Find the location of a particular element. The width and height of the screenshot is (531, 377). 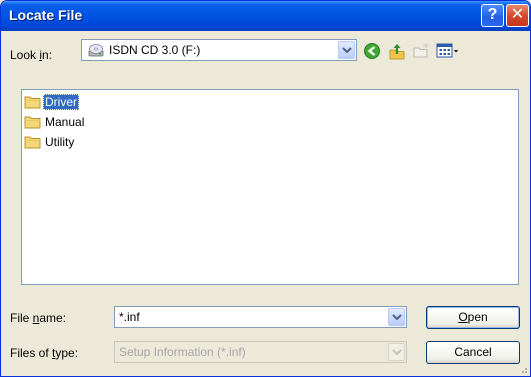

file-name-dropdown-button is located at coordinates (396, 317).